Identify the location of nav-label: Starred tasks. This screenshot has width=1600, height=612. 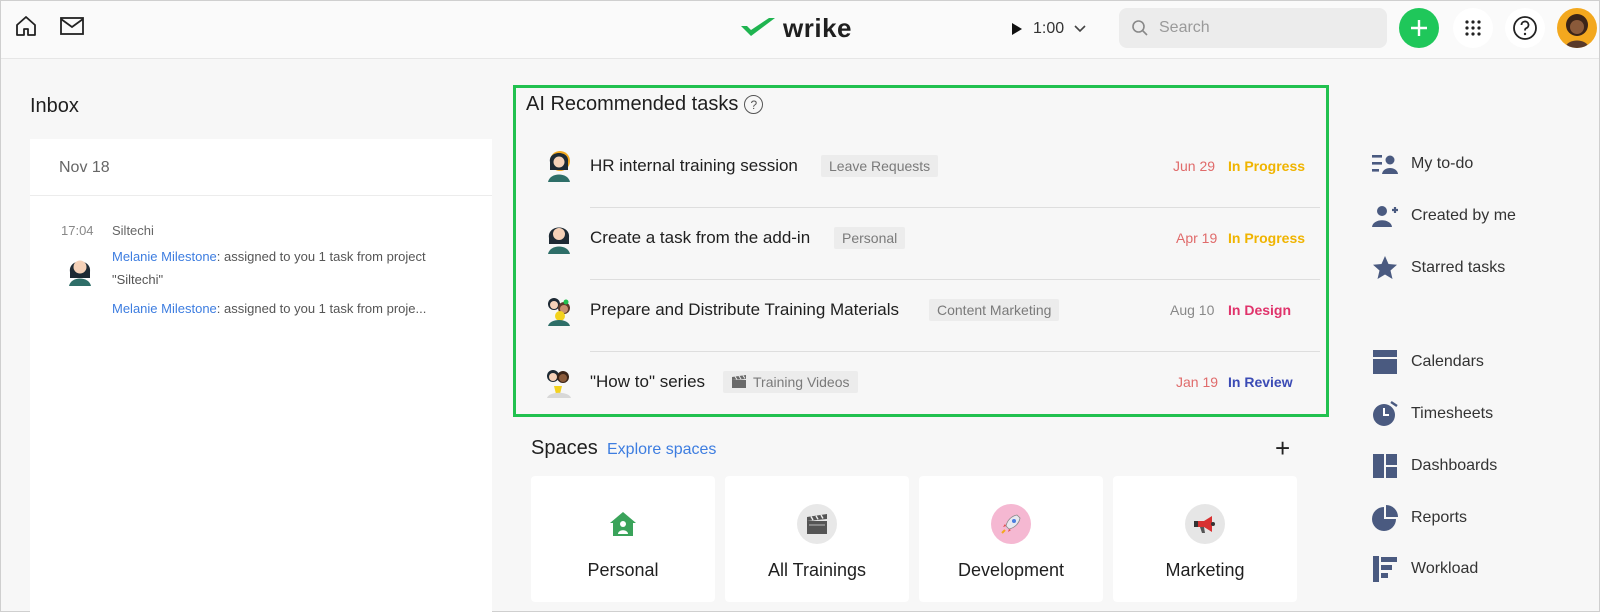
(1458, 267).